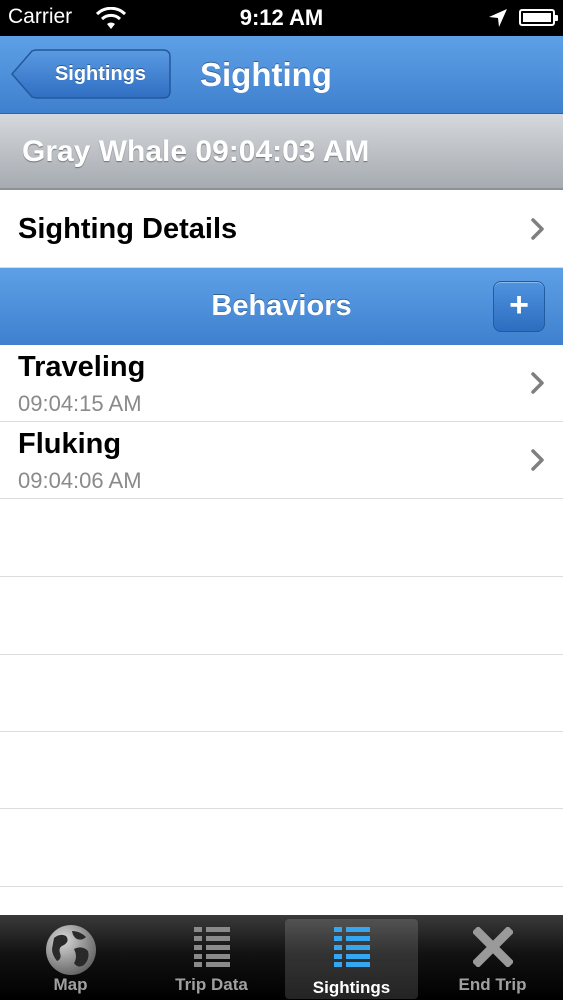 This screenshot has height=1000, width=563. I want to click on sighting-header: Gray Whale 09:04:03 AM, so click(281, 152).